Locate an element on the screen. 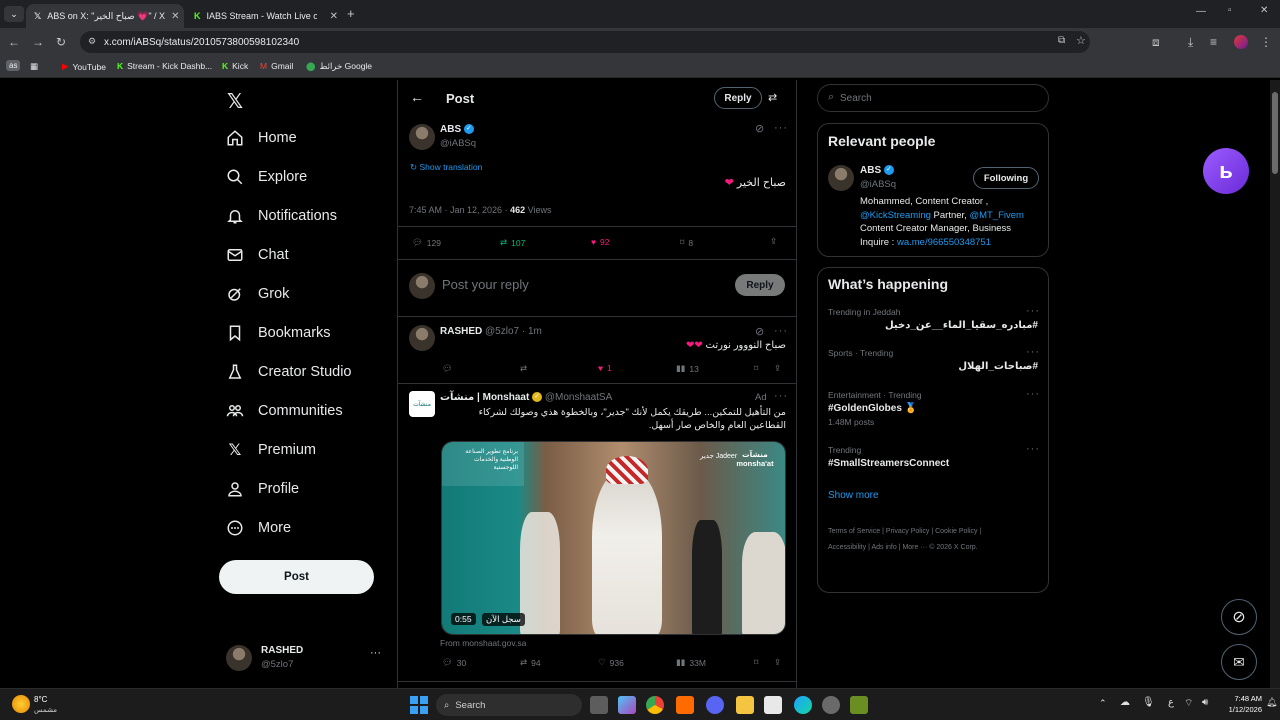 The image size is (1280, 720). x-logo-icon: 𝕏 is located at coordinates (235, 101).